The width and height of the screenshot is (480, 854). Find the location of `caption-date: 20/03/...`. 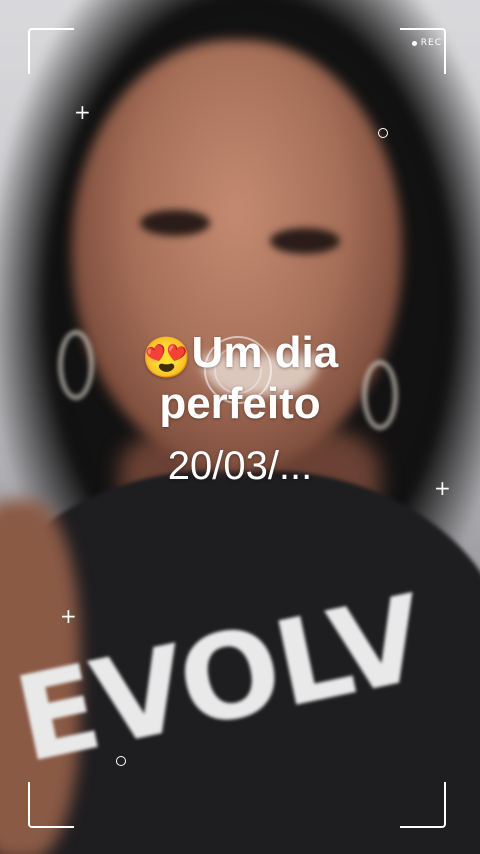

caption-date: 20/03/... is located at coordinates (240, 466).